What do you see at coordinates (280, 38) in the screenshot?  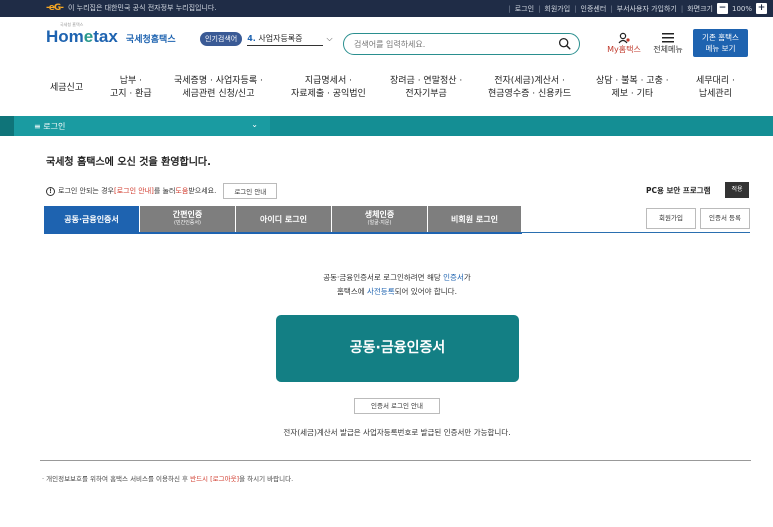 I see `popular-keyword-text: 사업자등록증` at bounding box center [280, 38].